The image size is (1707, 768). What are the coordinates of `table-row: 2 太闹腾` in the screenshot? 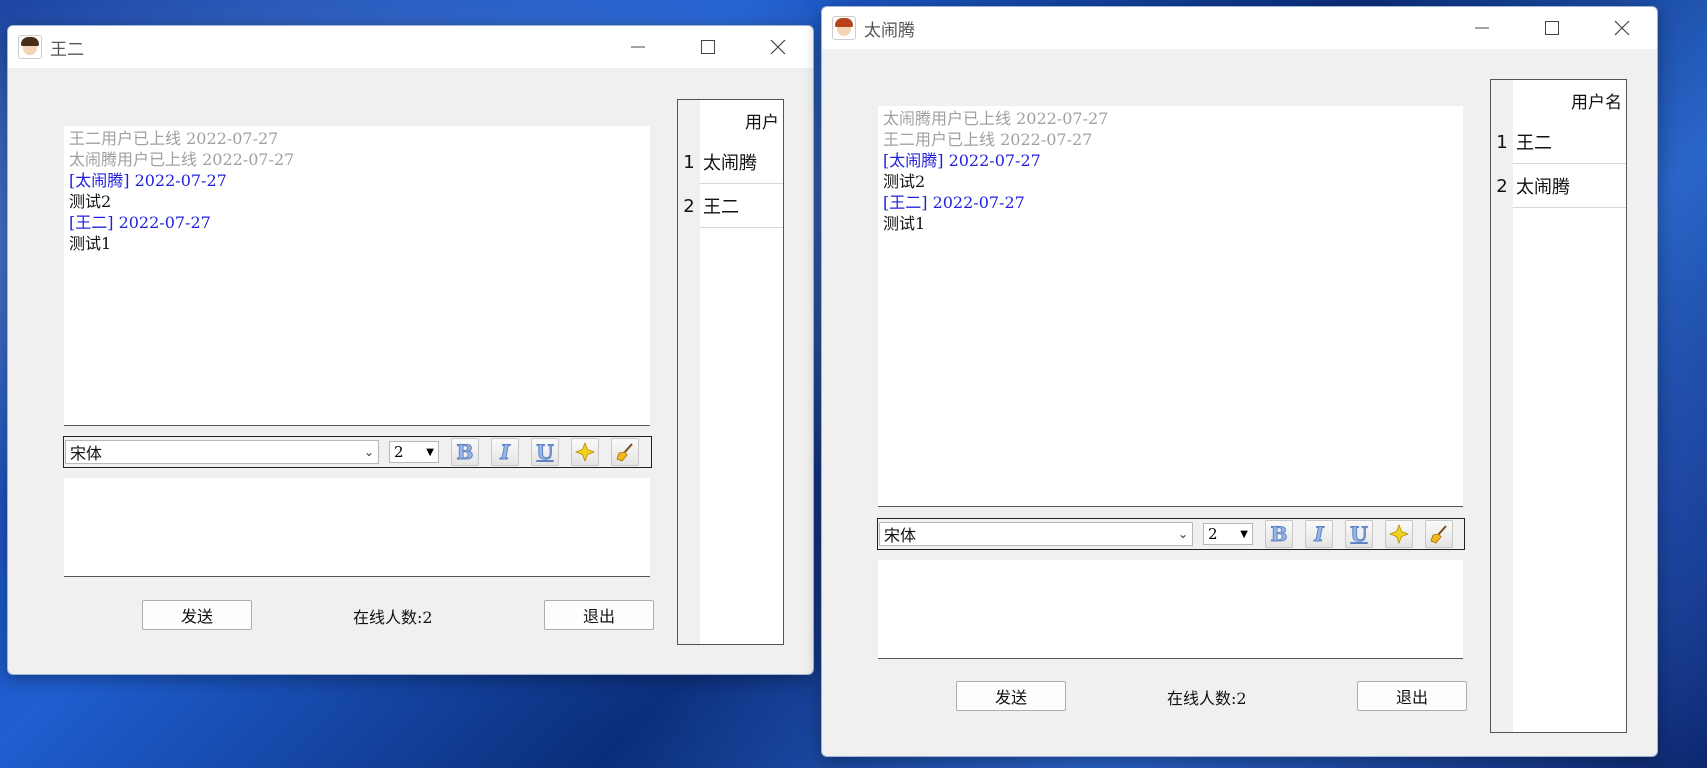 It's located at (1558, 186).